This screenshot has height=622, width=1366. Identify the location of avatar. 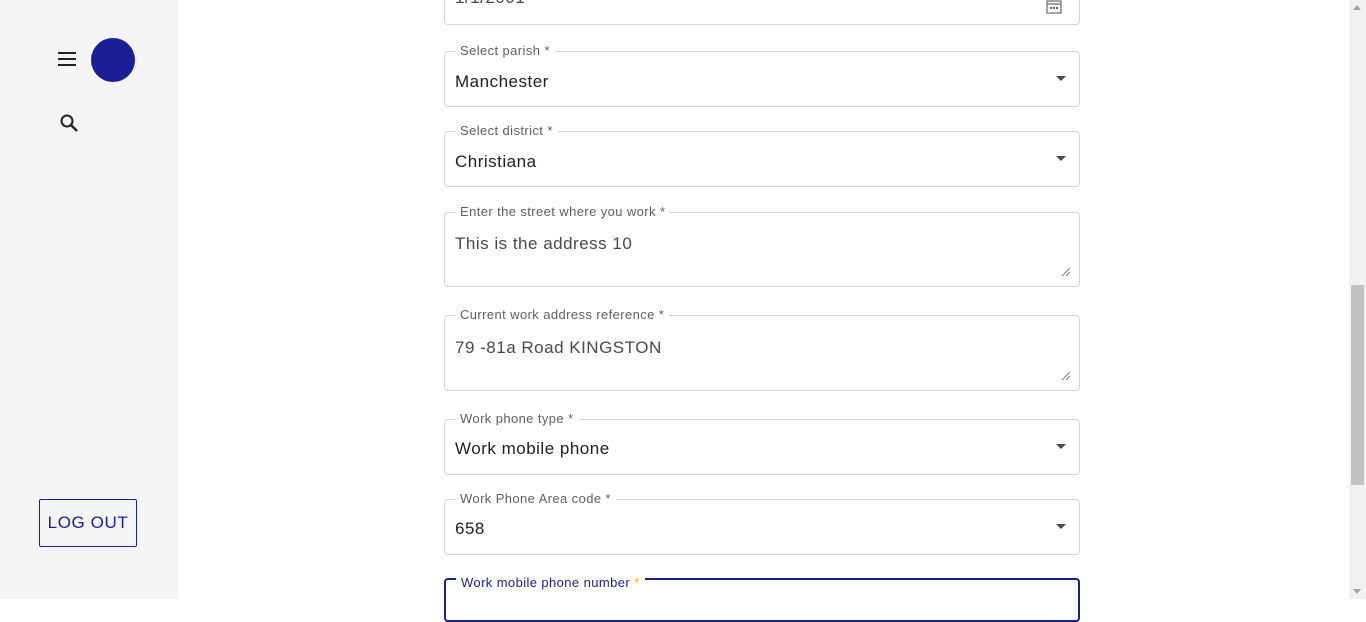
(113, 60).